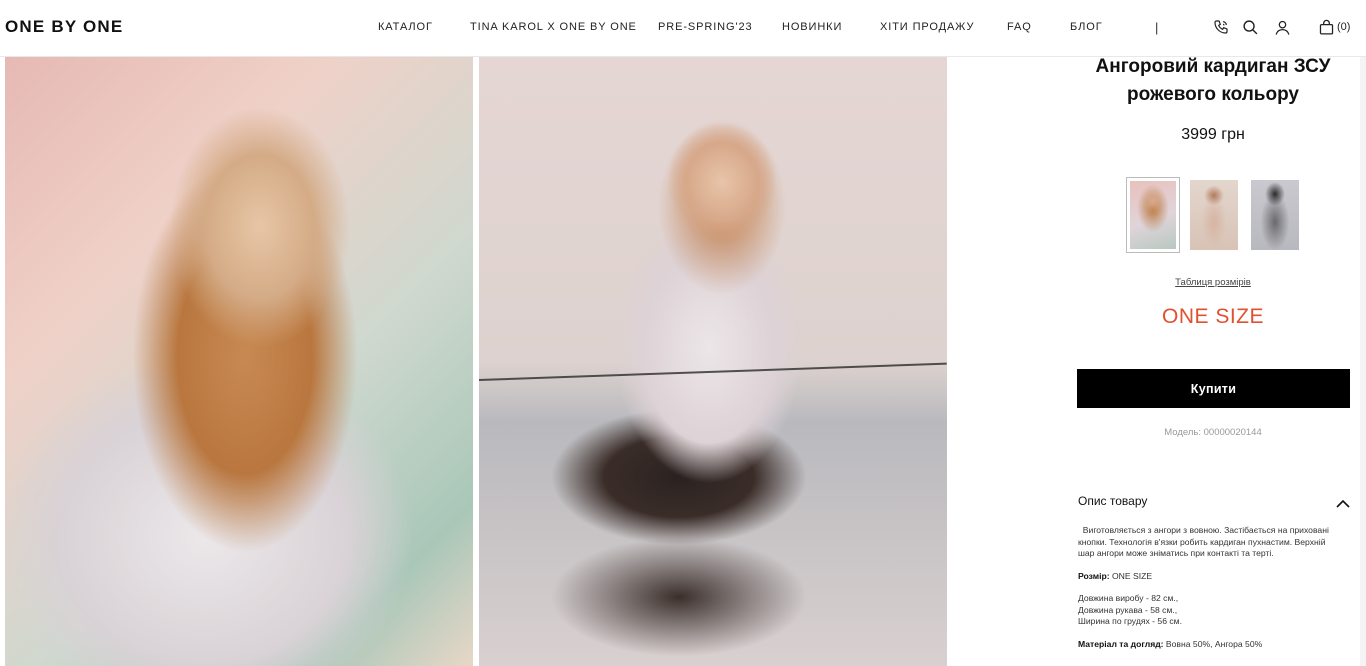 The width and height of the screenshot is (1366, 666). Describe the element at coordinates (1212, 94) in the screenshot. I see `product-title-line-2: рожевого кольору` at that location.